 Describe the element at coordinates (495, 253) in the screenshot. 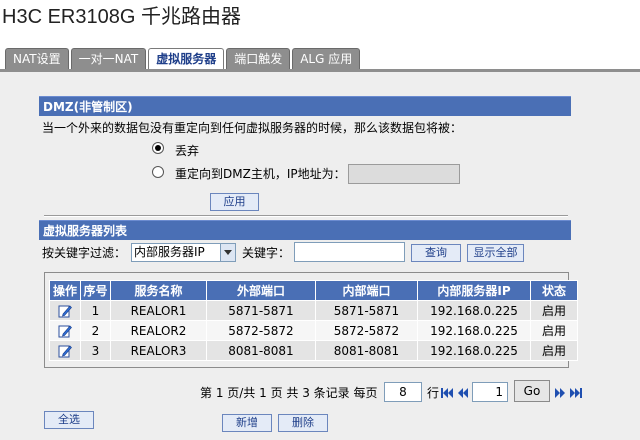

I see `show-all-button: 显示全部` at that location.